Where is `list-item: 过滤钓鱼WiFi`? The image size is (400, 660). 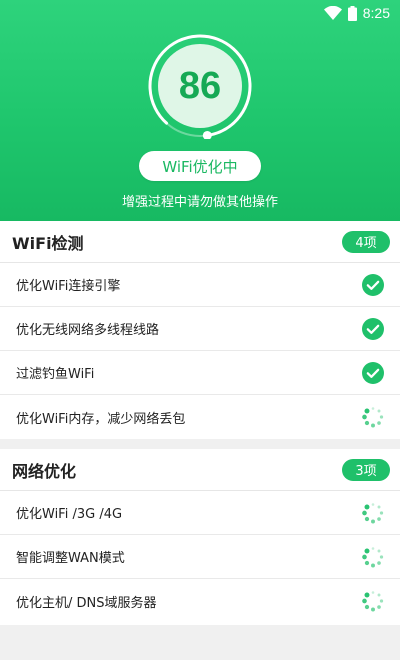
list-item: 过滤钓鱼WiFi is located at coordinates (200, 373).